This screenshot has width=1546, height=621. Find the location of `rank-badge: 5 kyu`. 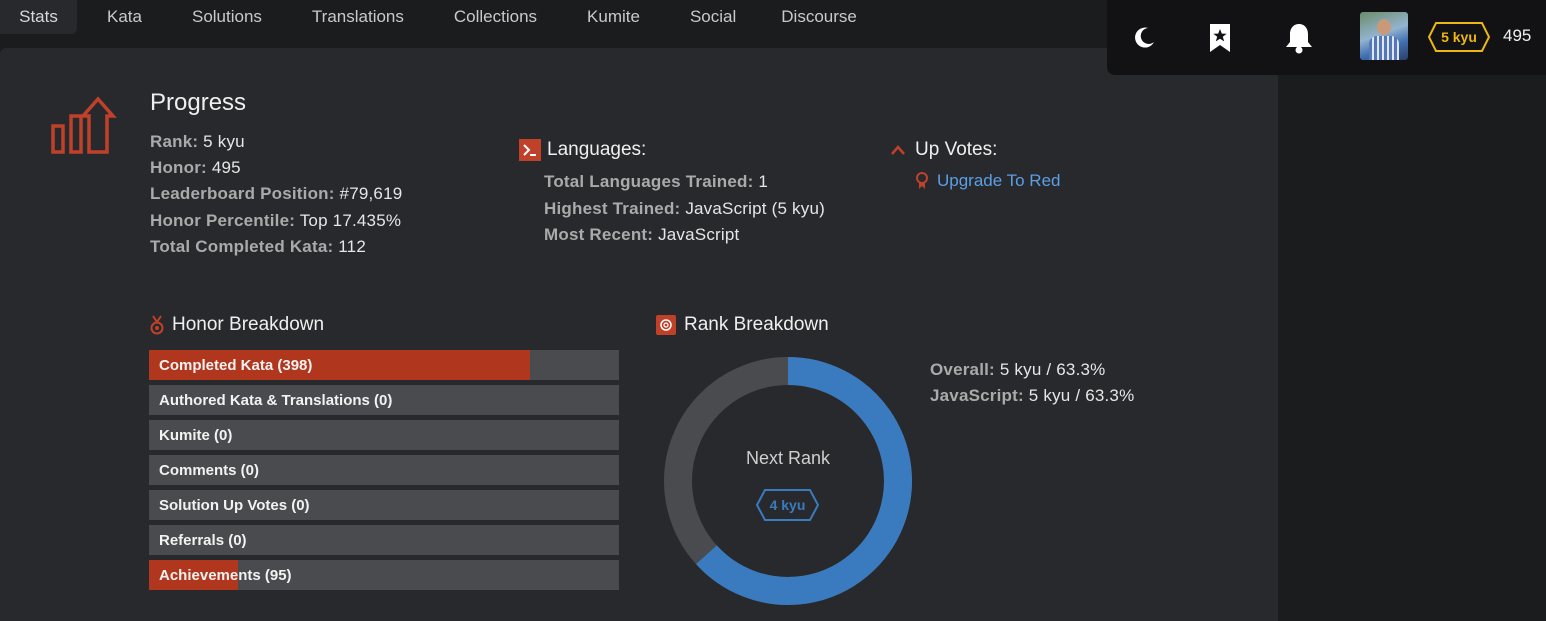

rank-badge: 5 kyu is located at coordinates (1459, 37).